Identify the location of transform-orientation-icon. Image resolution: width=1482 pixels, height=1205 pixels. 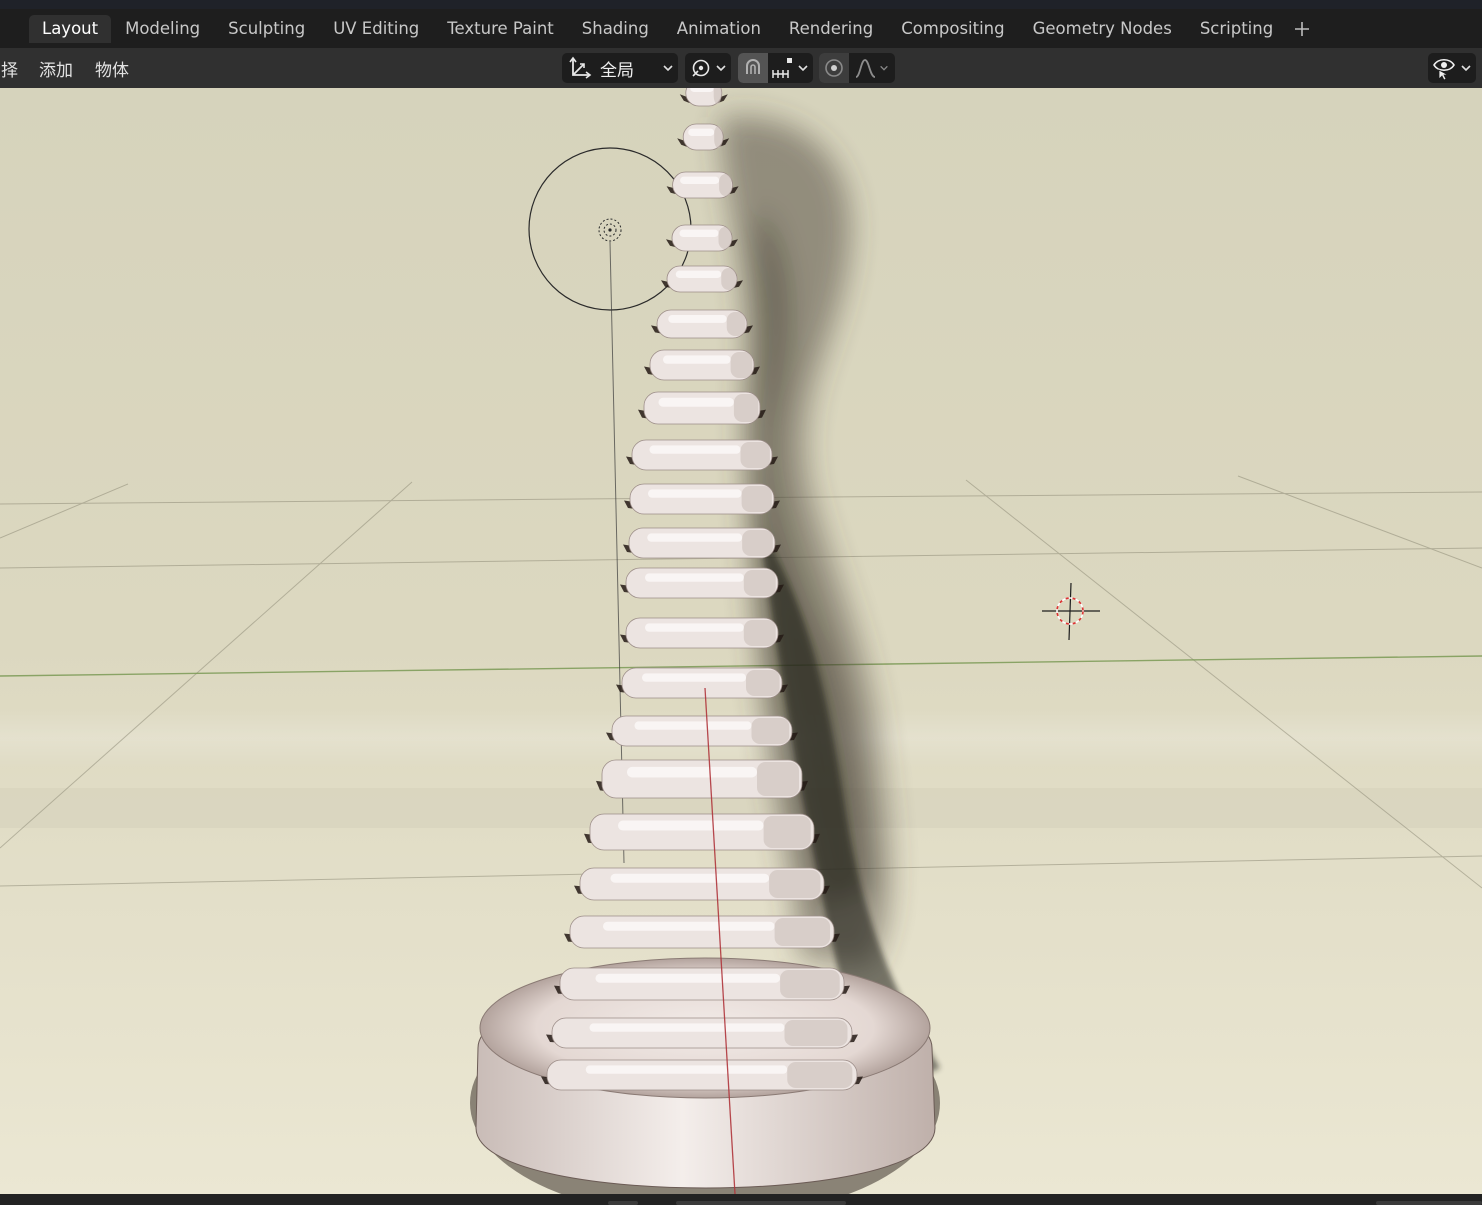
(580, 67).